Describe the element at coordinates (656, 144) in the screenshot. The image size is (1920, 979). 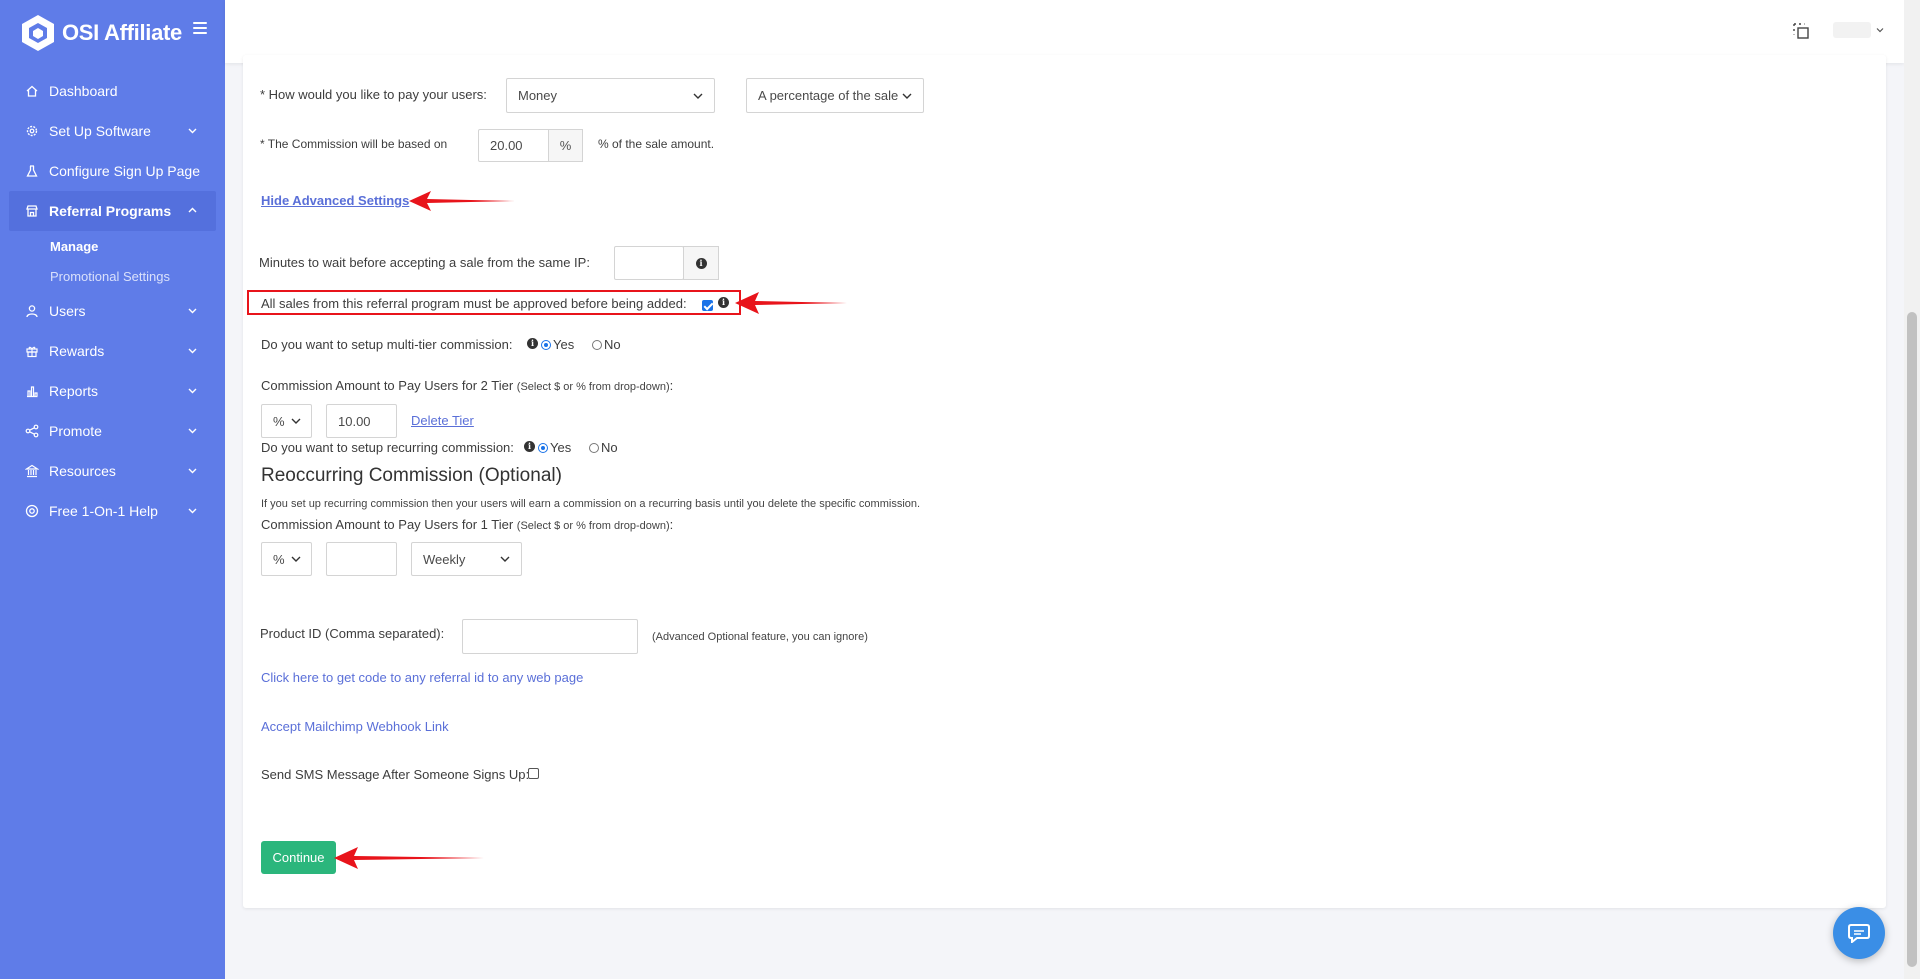
I see `commission-suffix: % of the sale amount.` at that location.